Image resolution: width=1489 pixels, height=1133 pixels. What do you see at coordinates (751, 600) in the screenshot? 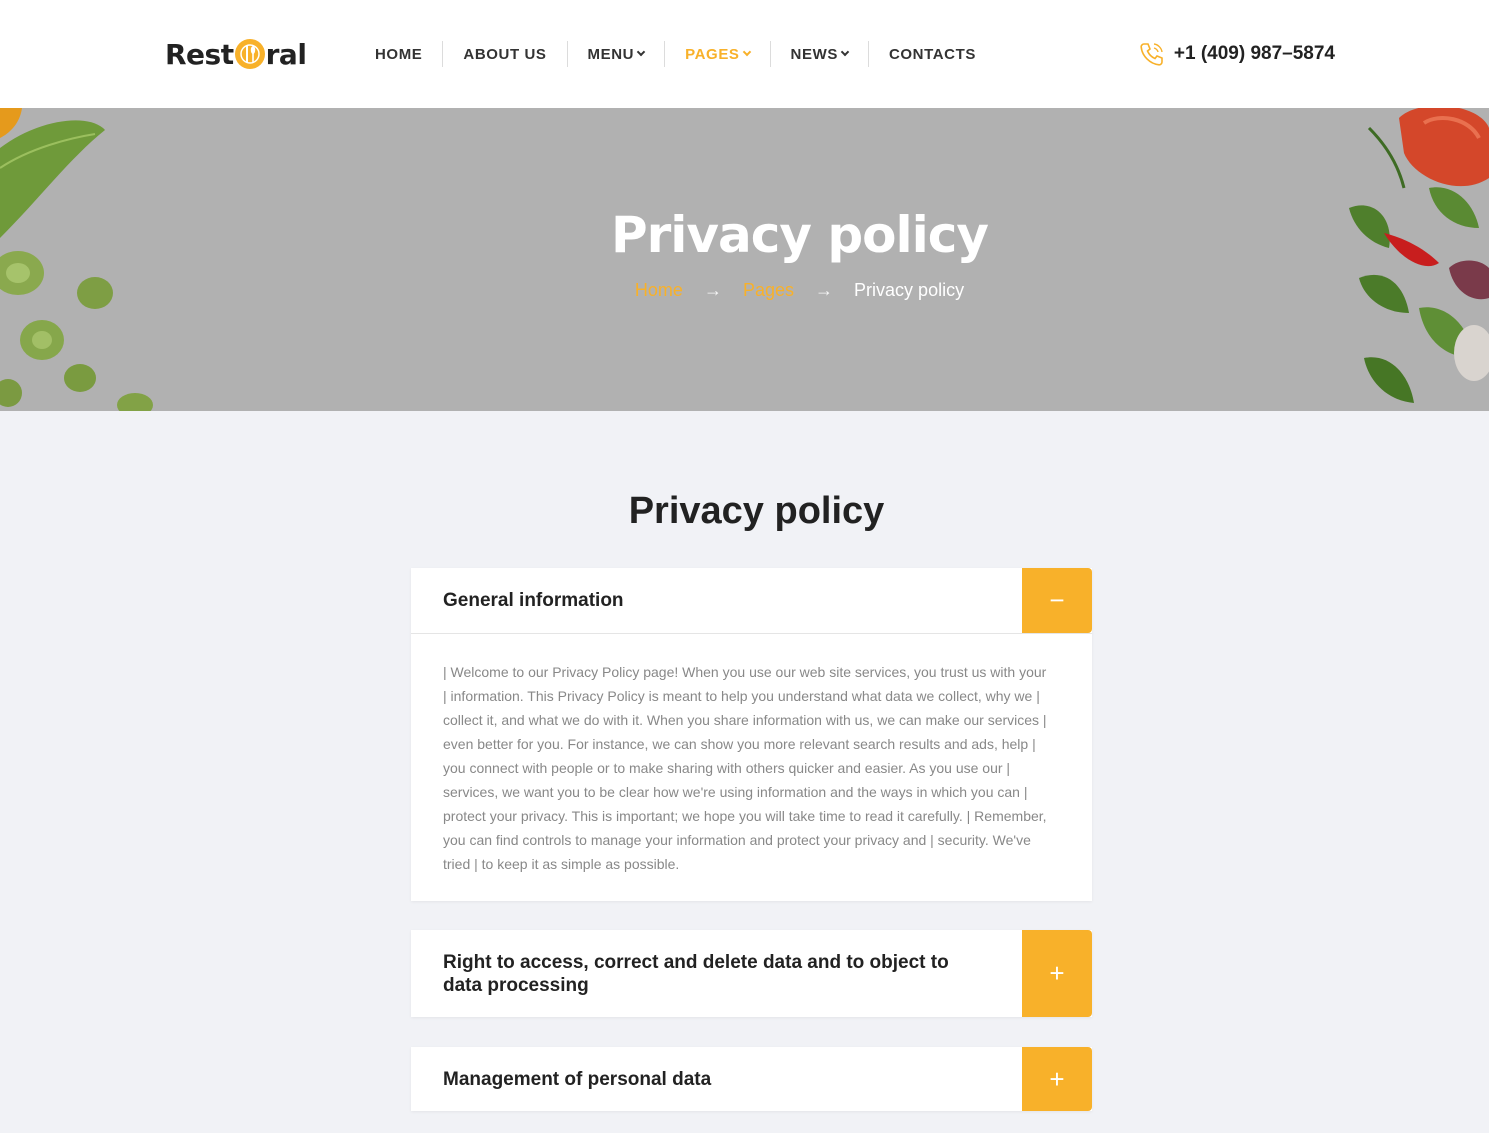
I see `accordion-header-general-information: General information −` at bounding box center [751, 600].